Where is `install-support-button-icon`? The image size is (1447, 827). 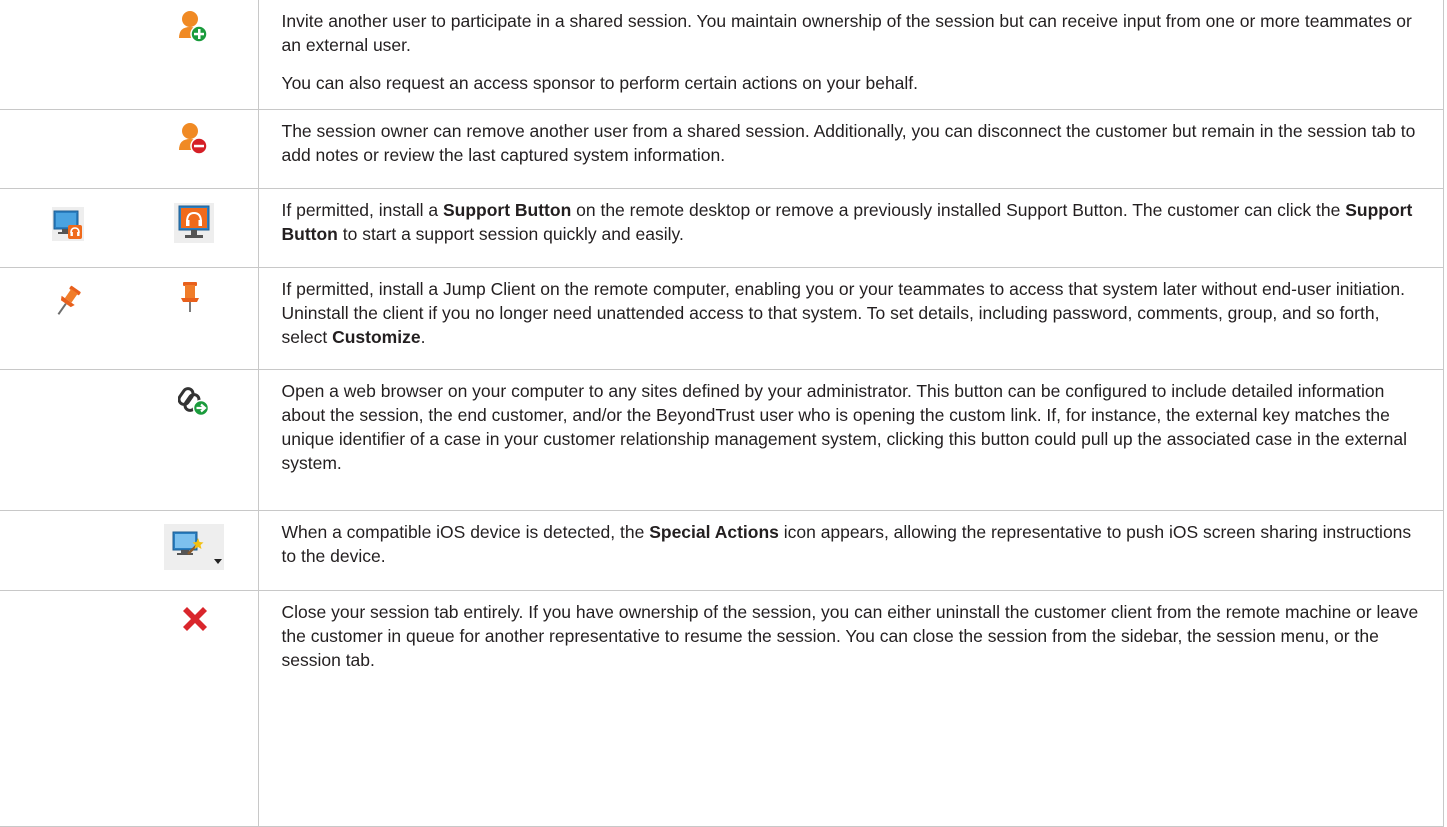
install-support-button-icon is located at coordinates (68, 224).